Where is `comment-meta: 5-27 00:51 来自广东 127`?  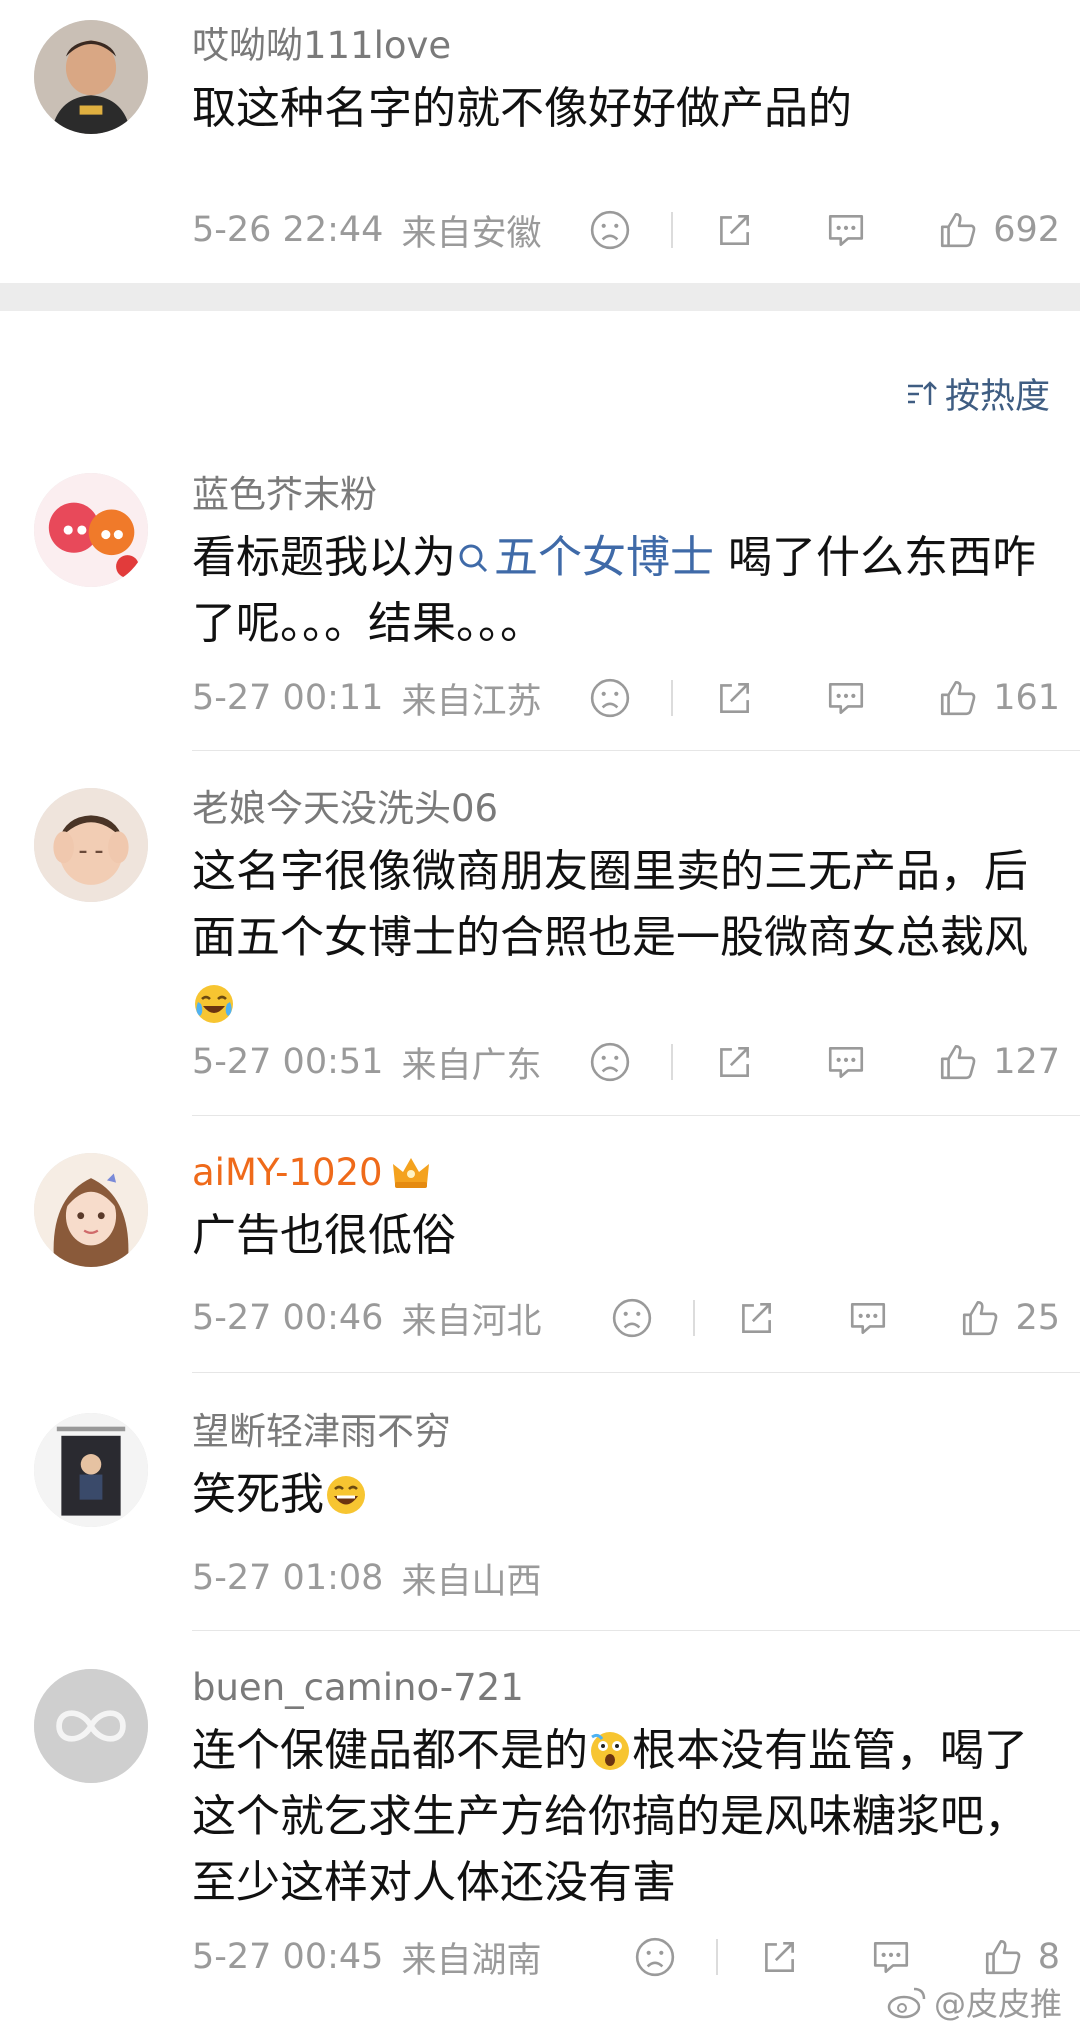
comment-meta: 5-27 00:51 来自广东 127 is located at coordinates (626, 1062).